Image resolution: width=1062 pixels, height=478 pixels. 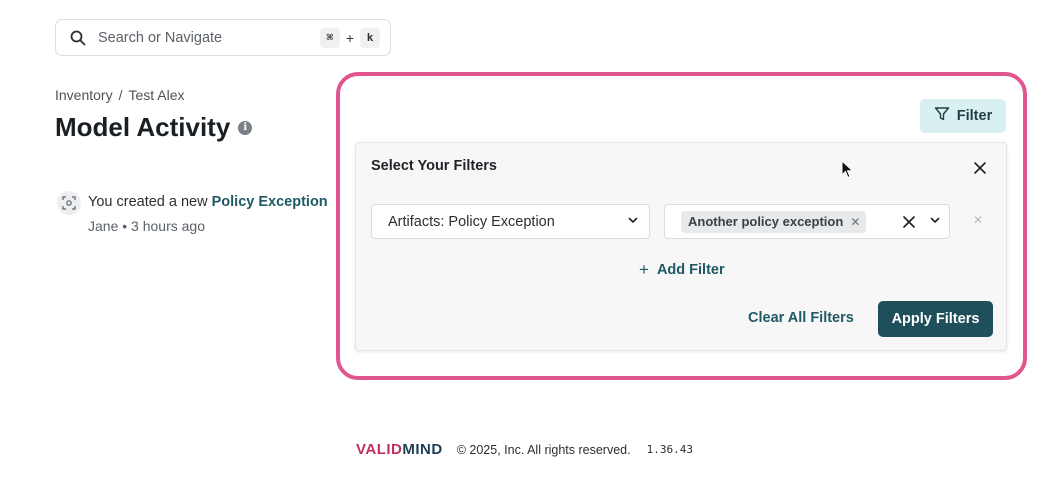 What do you see at coordinates (156, 95) in the screenshot?
I see `breadcrumb-item-test-alex: Test Alex` at bounding box center [156, 95].